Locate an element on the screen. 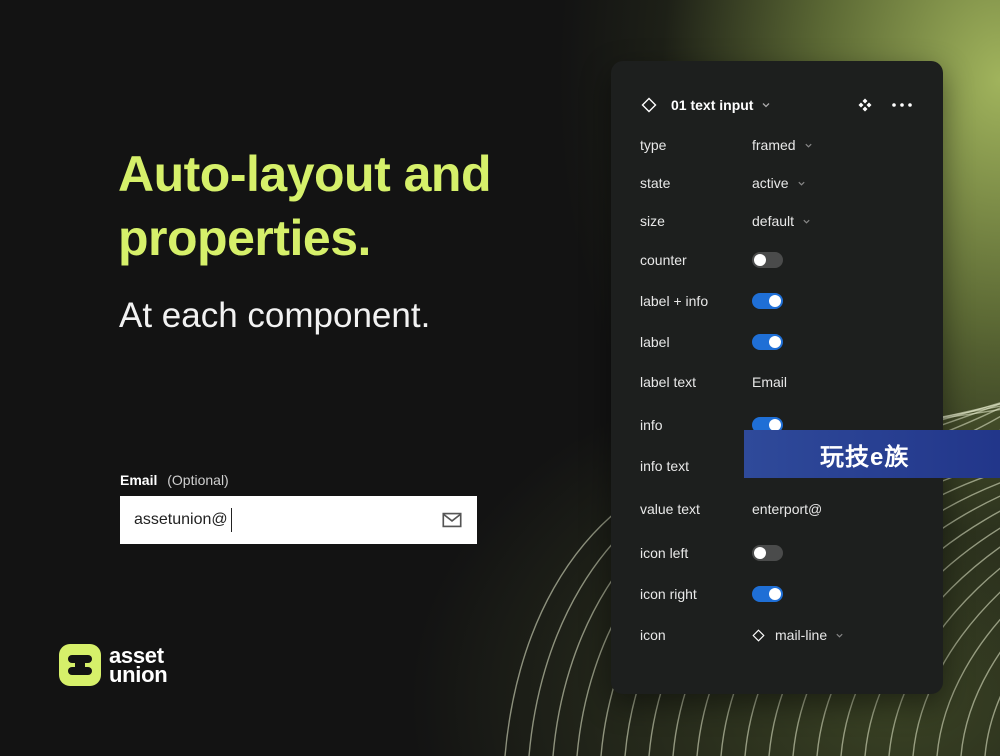  property-name: counter is located at coordinates (663, 260).